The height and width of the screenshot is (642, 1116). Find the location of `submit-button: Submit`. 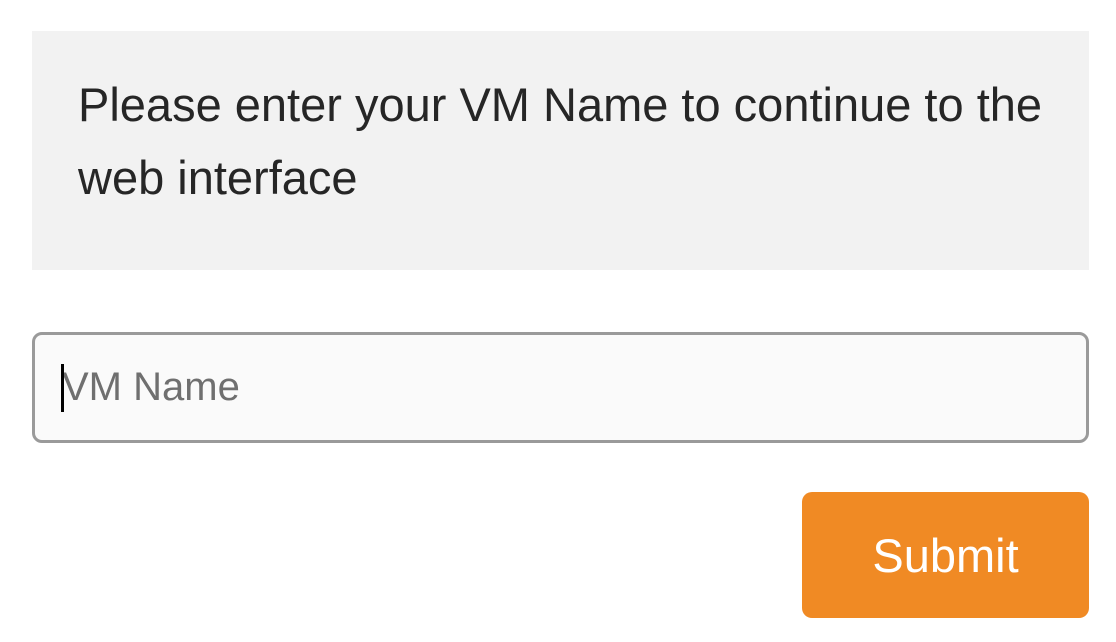

submit-button: Submit is located at coordinates (945, 555).